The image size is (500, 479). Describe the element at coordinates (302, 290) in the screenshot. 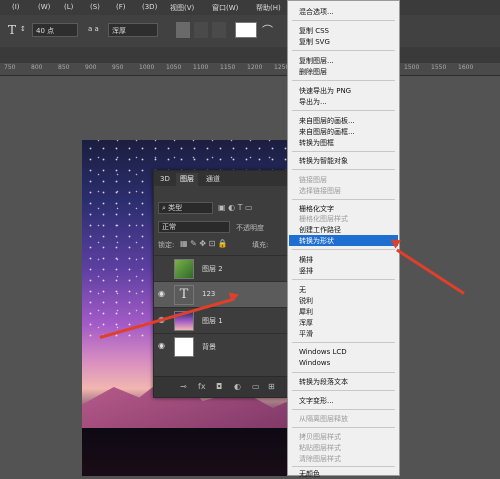

I see `menu-item: 无` at that location.